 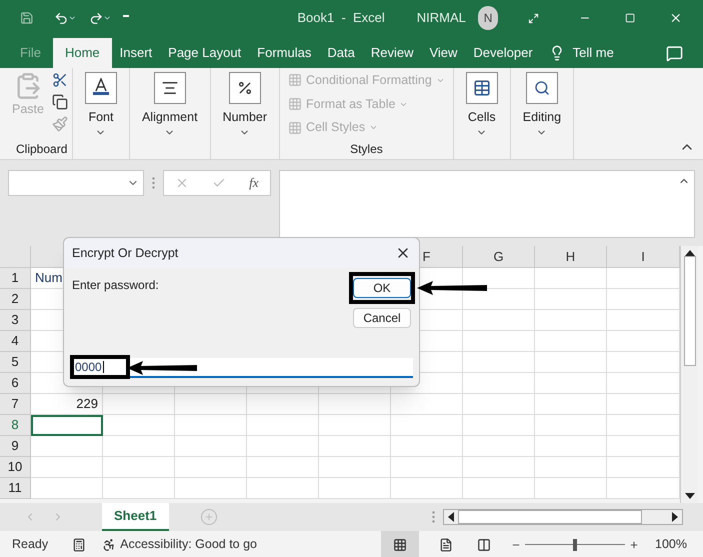 What do you see at coordinates (67, 404) in the screenshot?
I see `table-cell: 229` at bounding box center [67, 404].